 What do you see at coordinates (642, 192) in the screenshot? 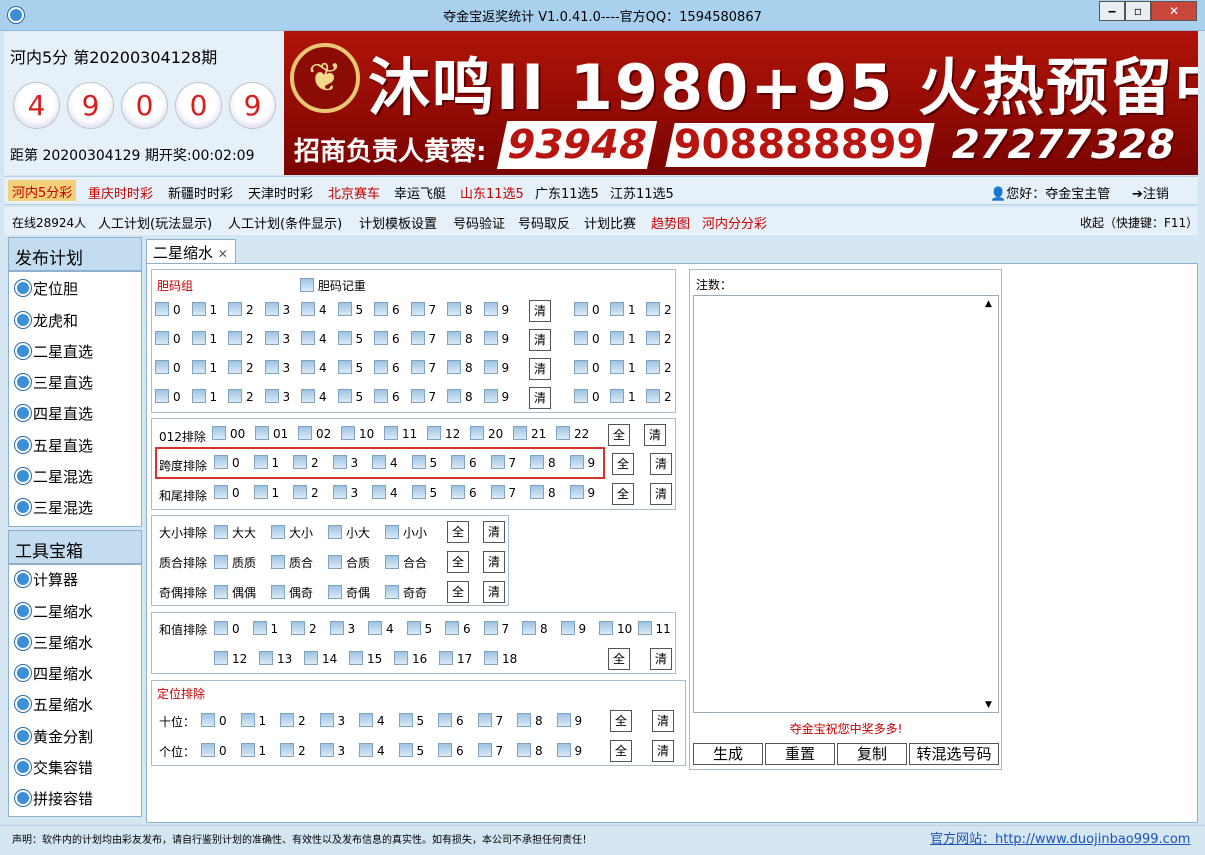
I see `nav-item: 江苏11选5` at bounding box center [642, 192].